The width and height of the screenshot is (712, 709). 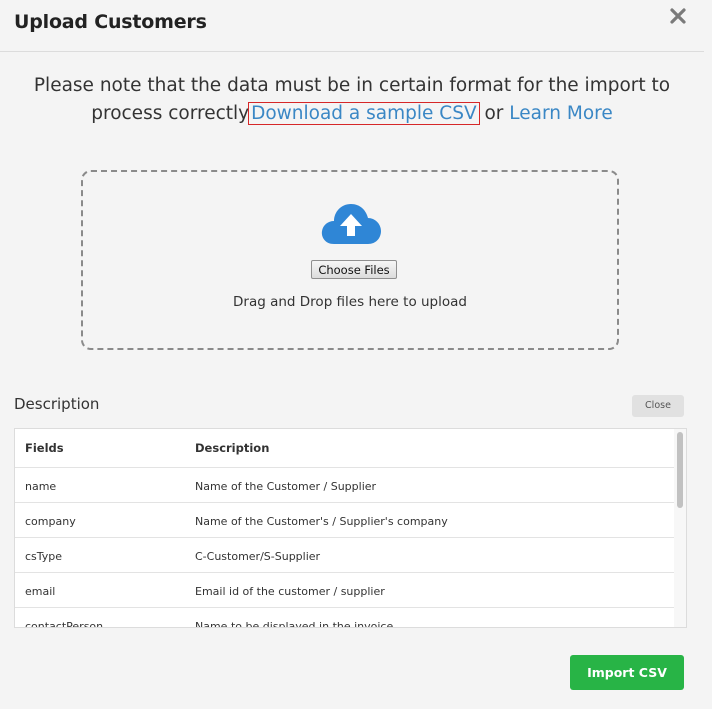 What do you see at coordinates (286, 486) in the screenshot?
I see `description-cell: Name of the Customer / Supplier` at bounding box center [286, 486].